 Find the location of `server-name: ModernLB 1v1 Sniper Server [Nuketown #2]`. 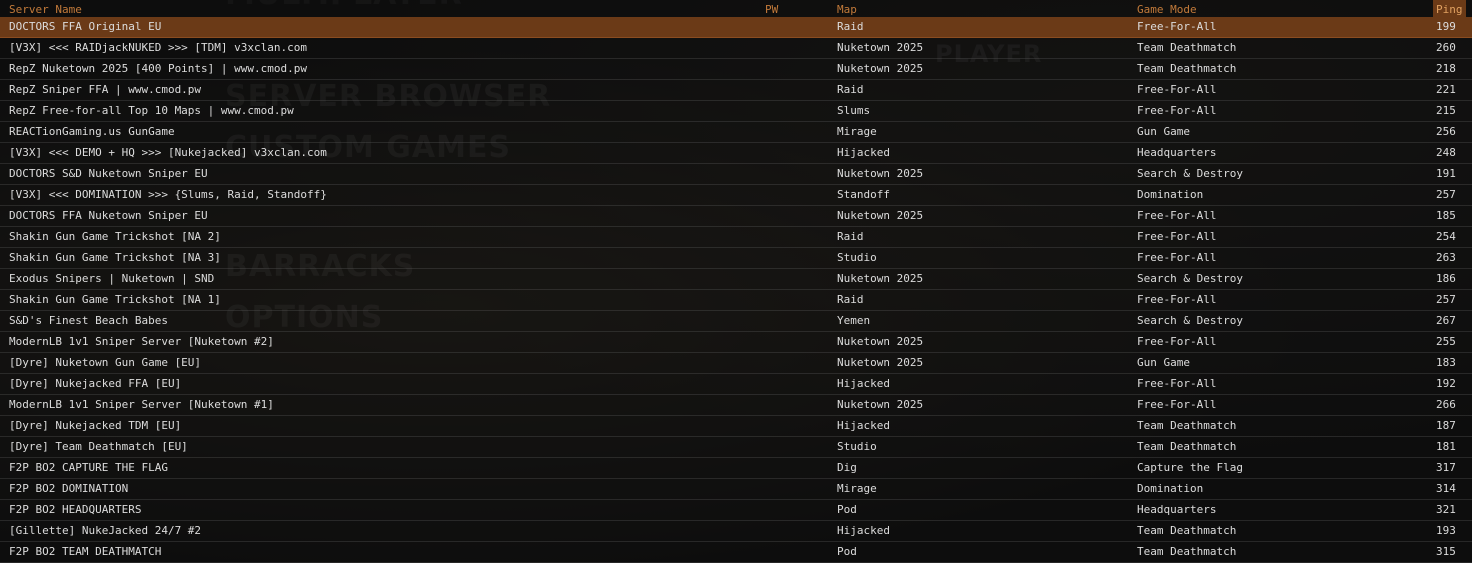

server-name: ModernLB 1v1 Sniper Server [Nuketown #2] is located at coordinates (141, 341).